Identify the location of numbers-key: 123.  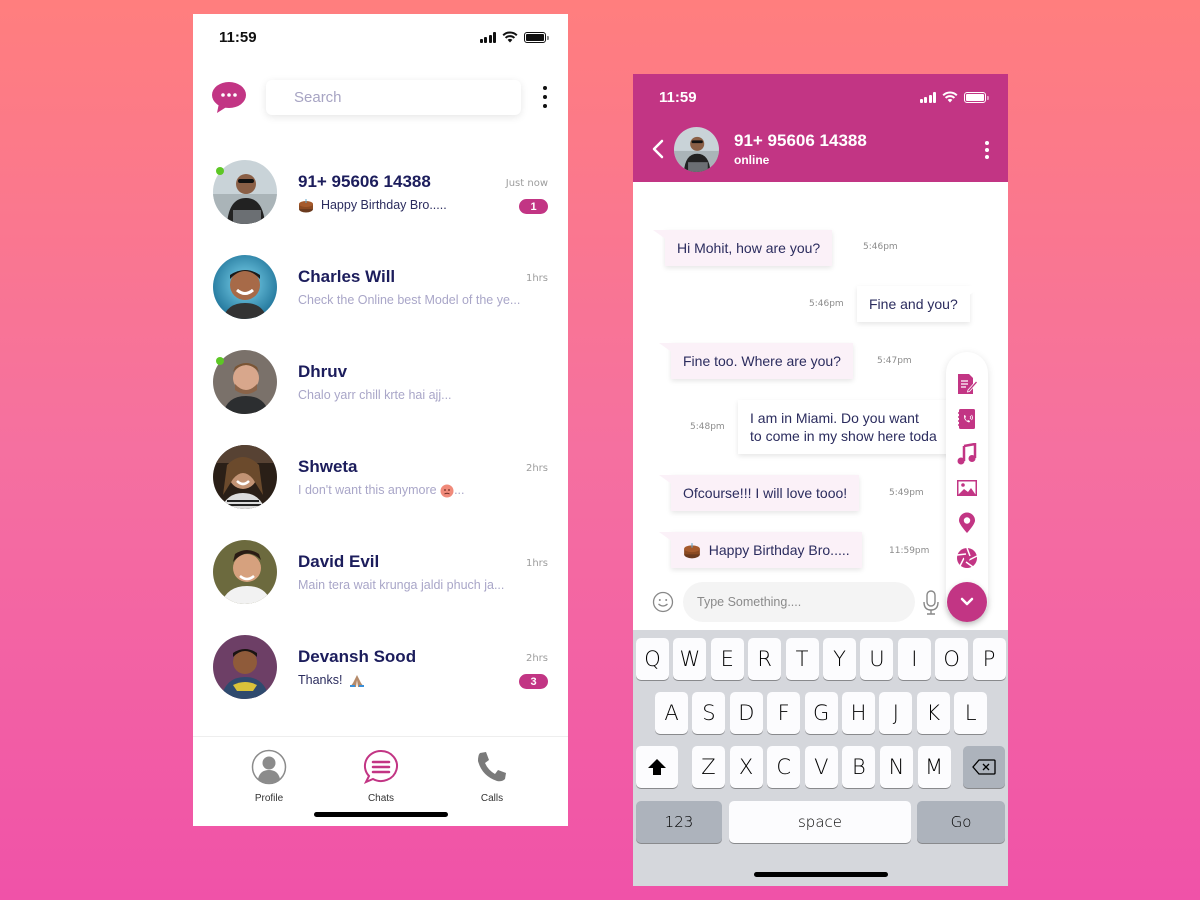
(679, 822).